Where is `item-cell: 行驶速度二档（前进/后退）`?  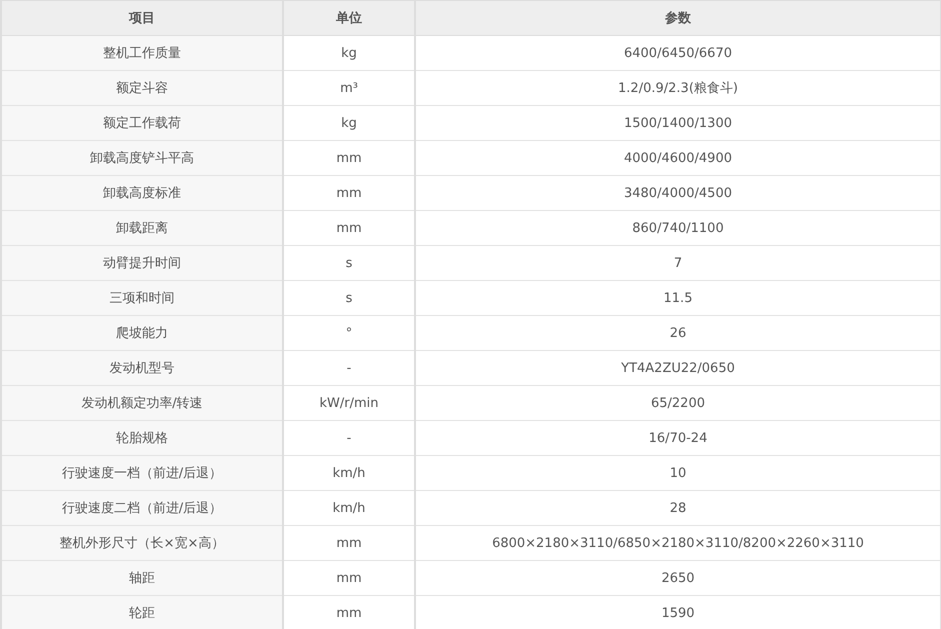 item-cell: 行驶速度二档（前进/后退） is located at coordinates (142, 508).